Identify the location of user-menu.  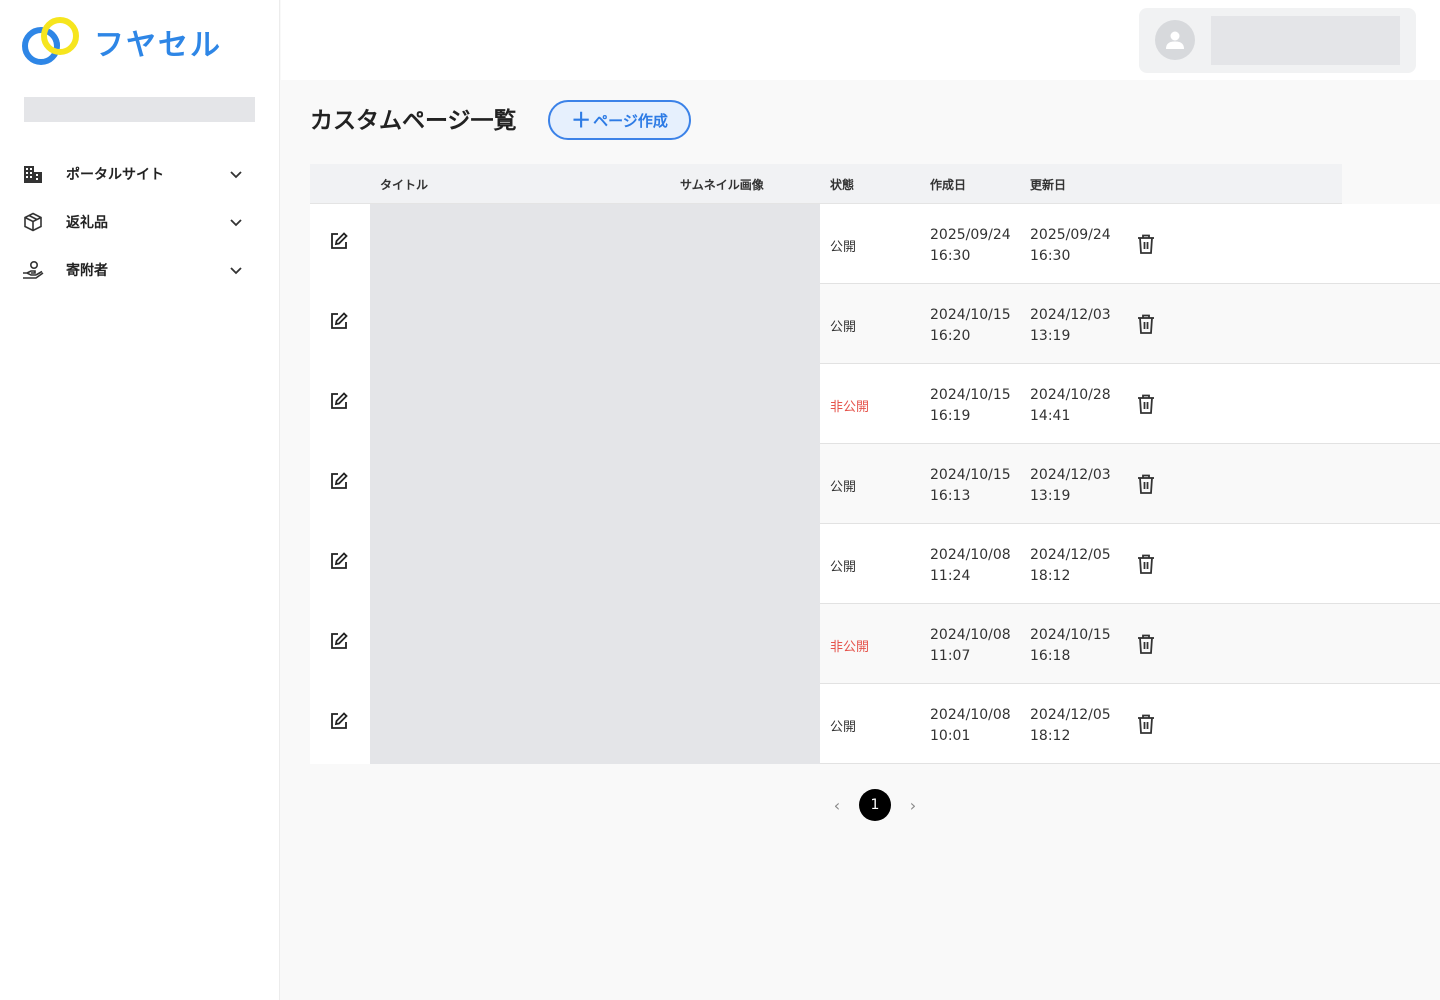
(1277, 40).